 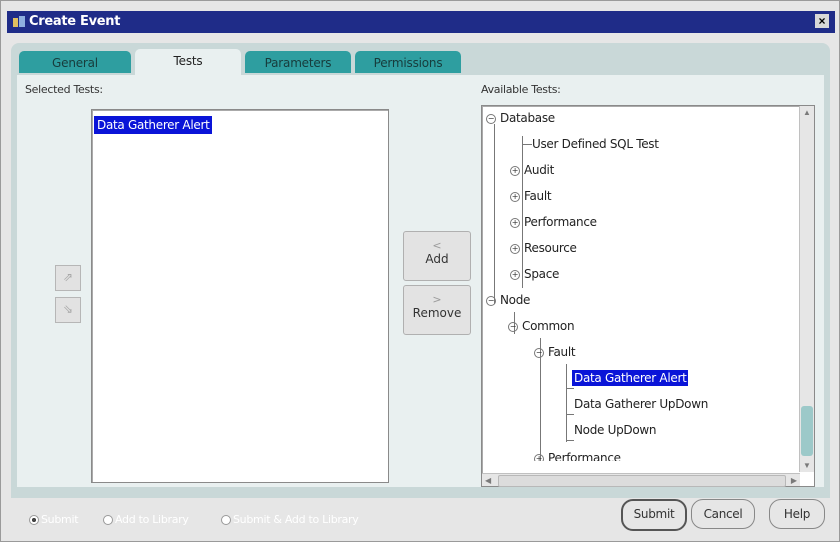 What do you see at coordinates (595, 144) in the screenshot?
I see `tree-node-user-defined-sql-test: User Defined SQL Test` at bounding box center [595, 144].